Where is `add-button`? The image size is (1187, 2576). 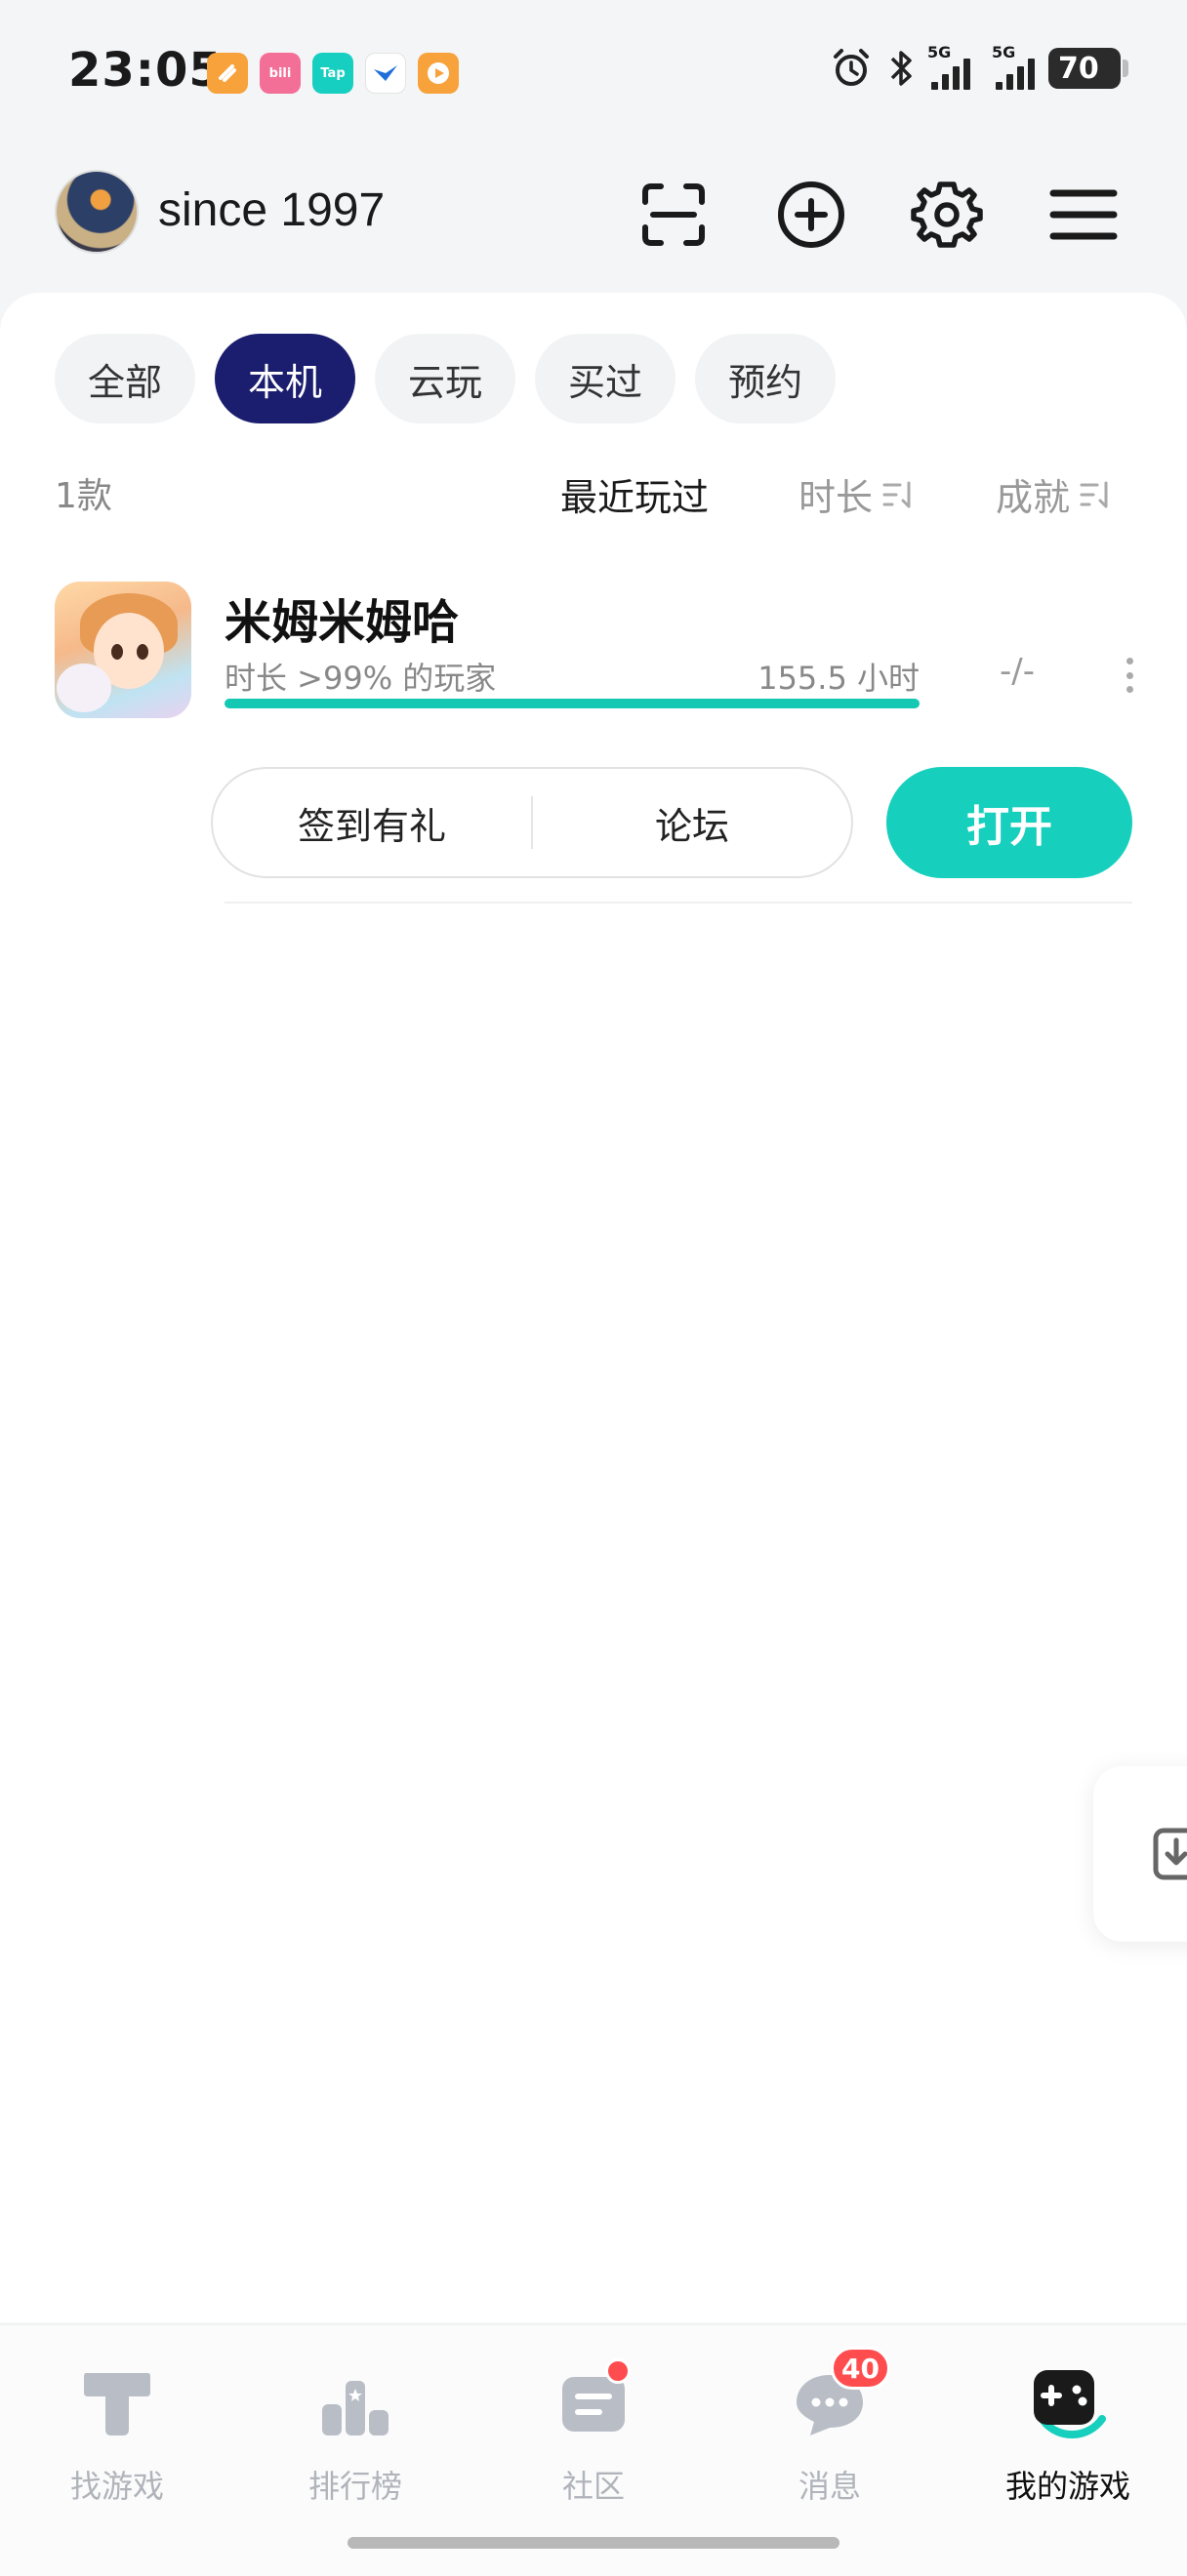 add-button is located at coordinates (811, 215).